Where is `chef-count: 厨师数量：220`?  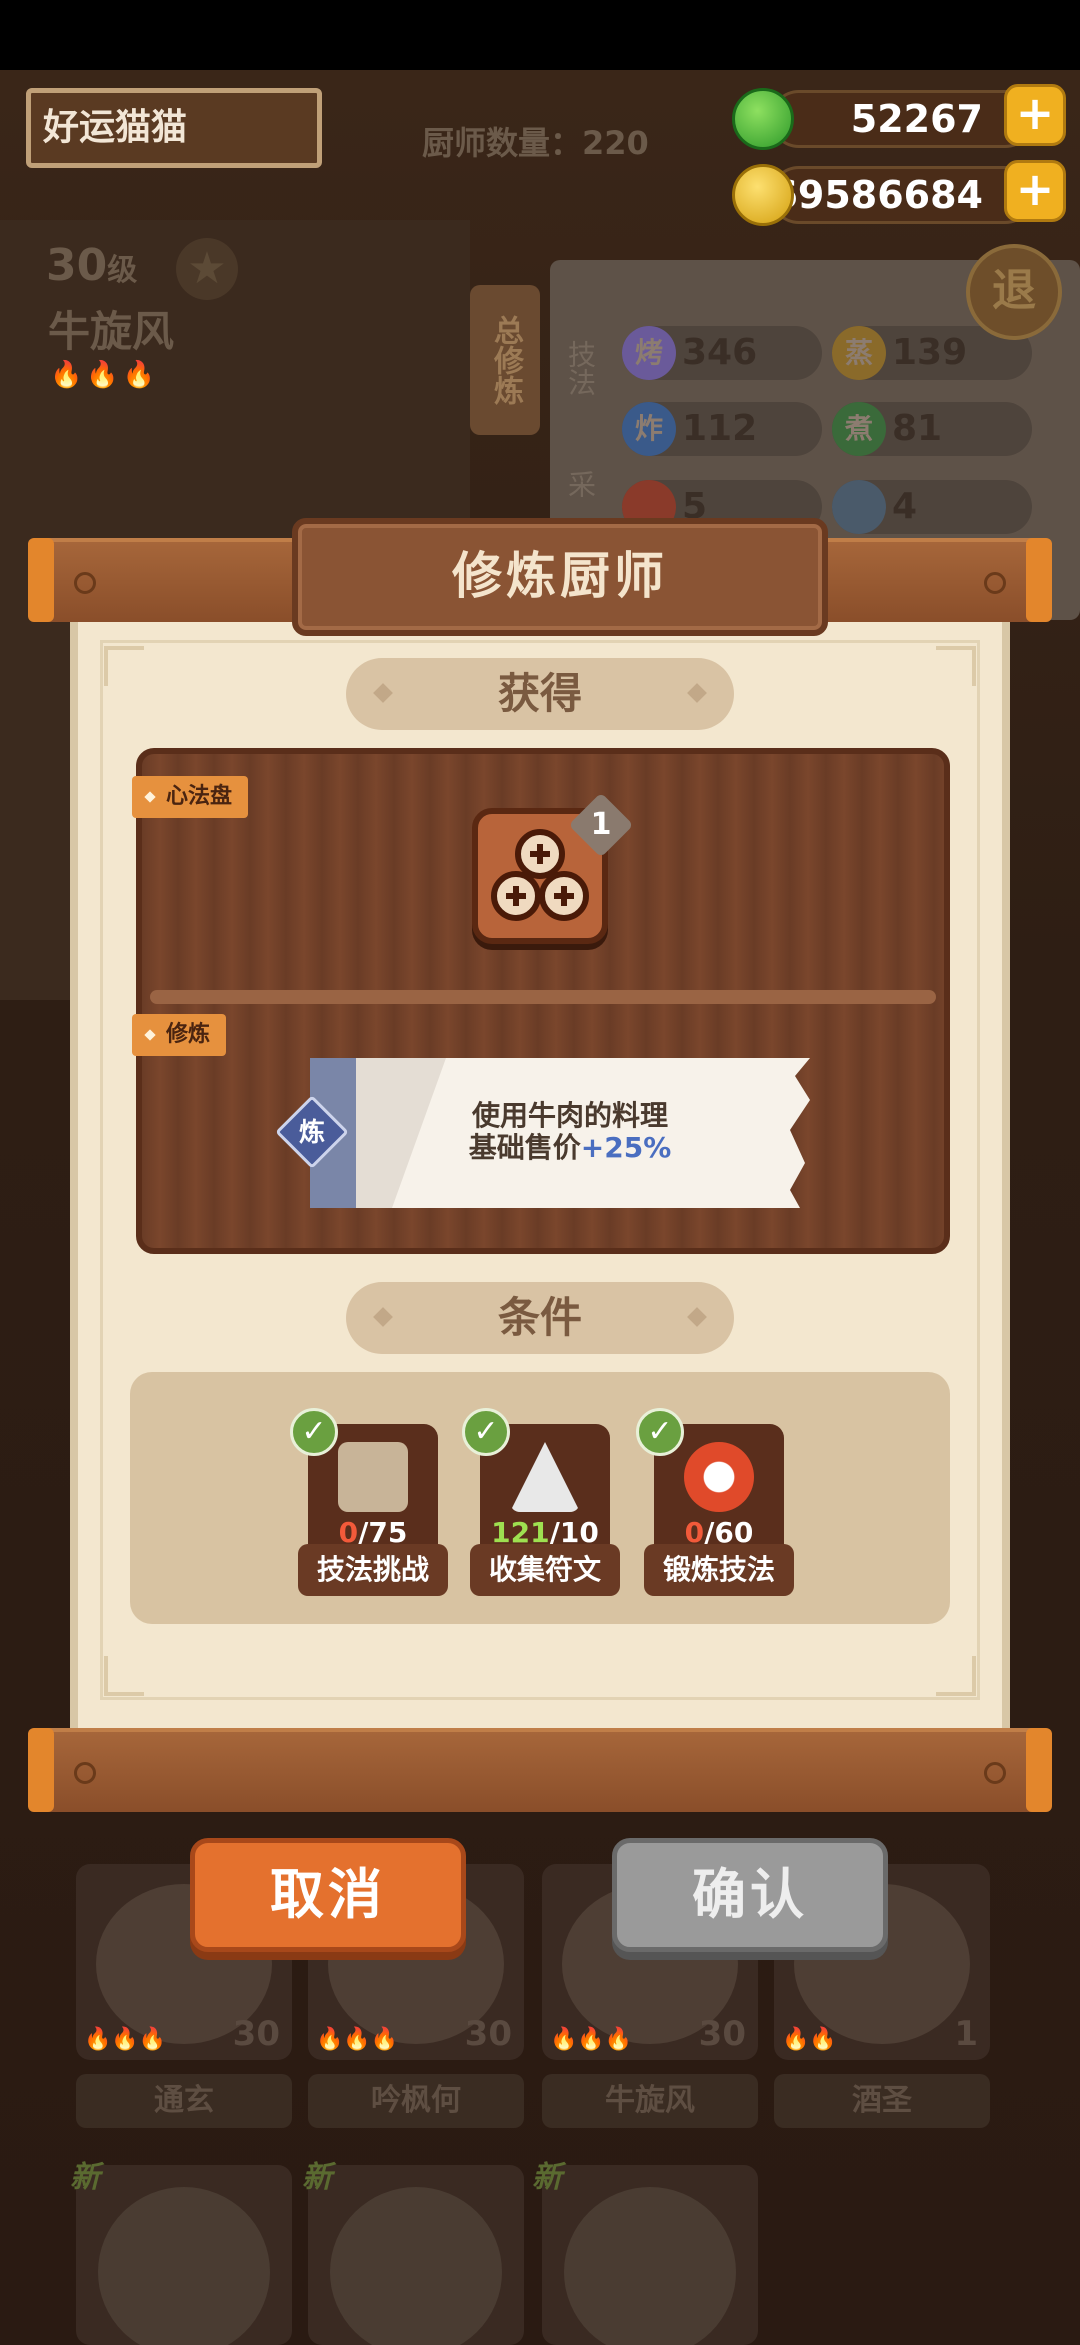
chef-count: 厨师数量：220 is located at coordinates (535, 143).